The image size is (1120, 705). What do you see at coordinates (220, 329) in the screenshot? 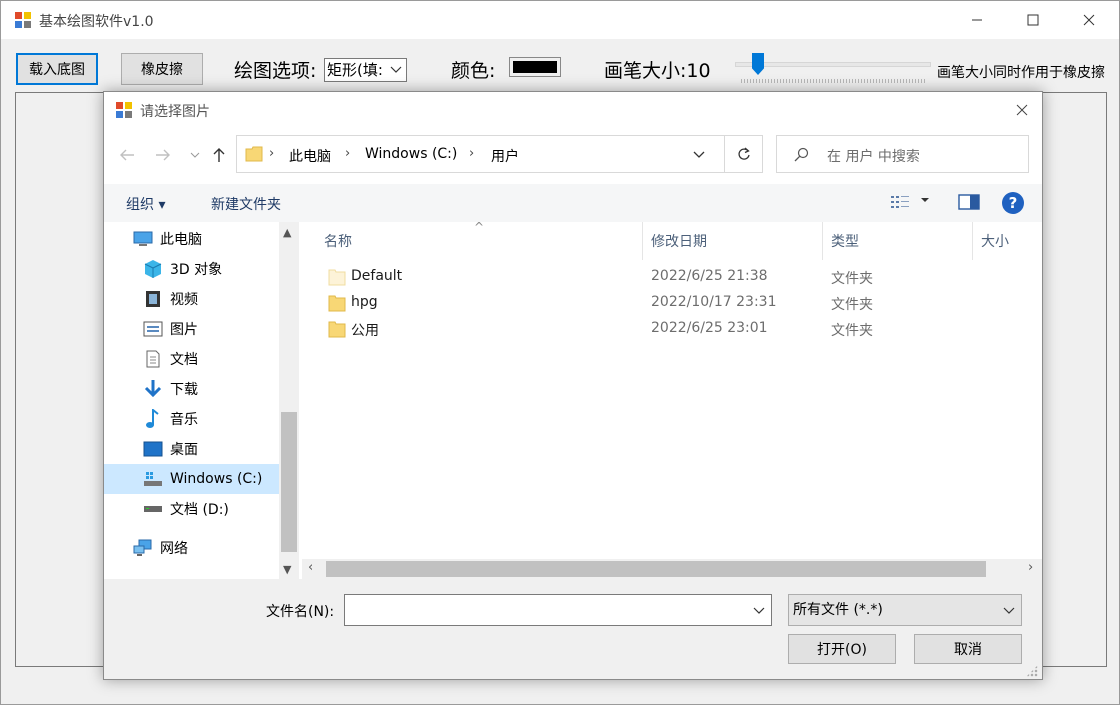
I see `nav-pictures: 图片` at bounding box center [220, 329].